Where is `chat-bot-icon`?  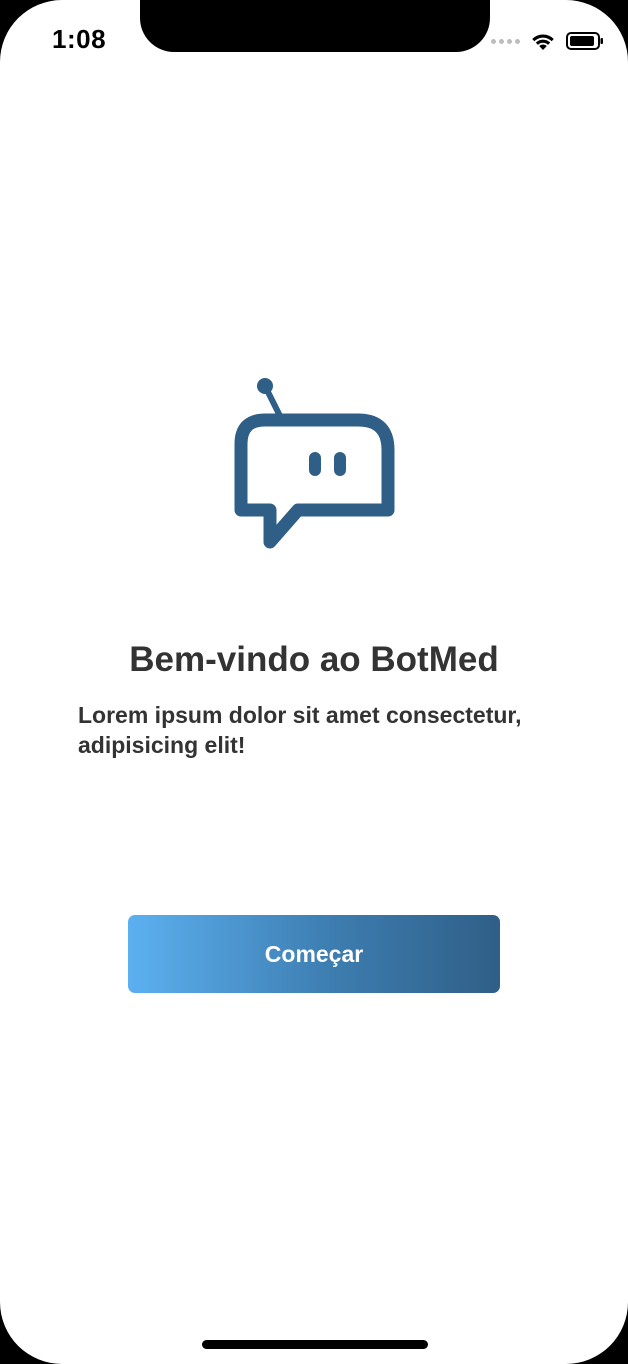 chat-bot-icon is located at coordinates (315, 463).